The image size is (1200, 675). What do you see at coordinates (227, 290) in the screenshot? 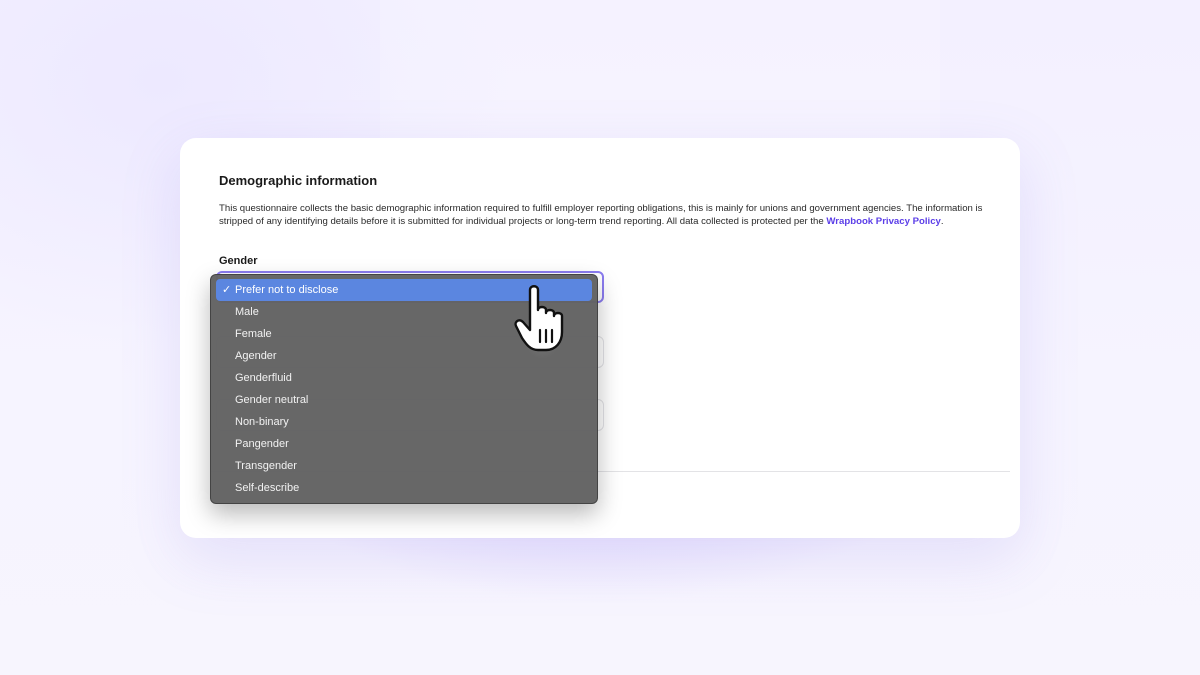
I see `checkmark-icon: ✓` at bounding box center [227, 290].